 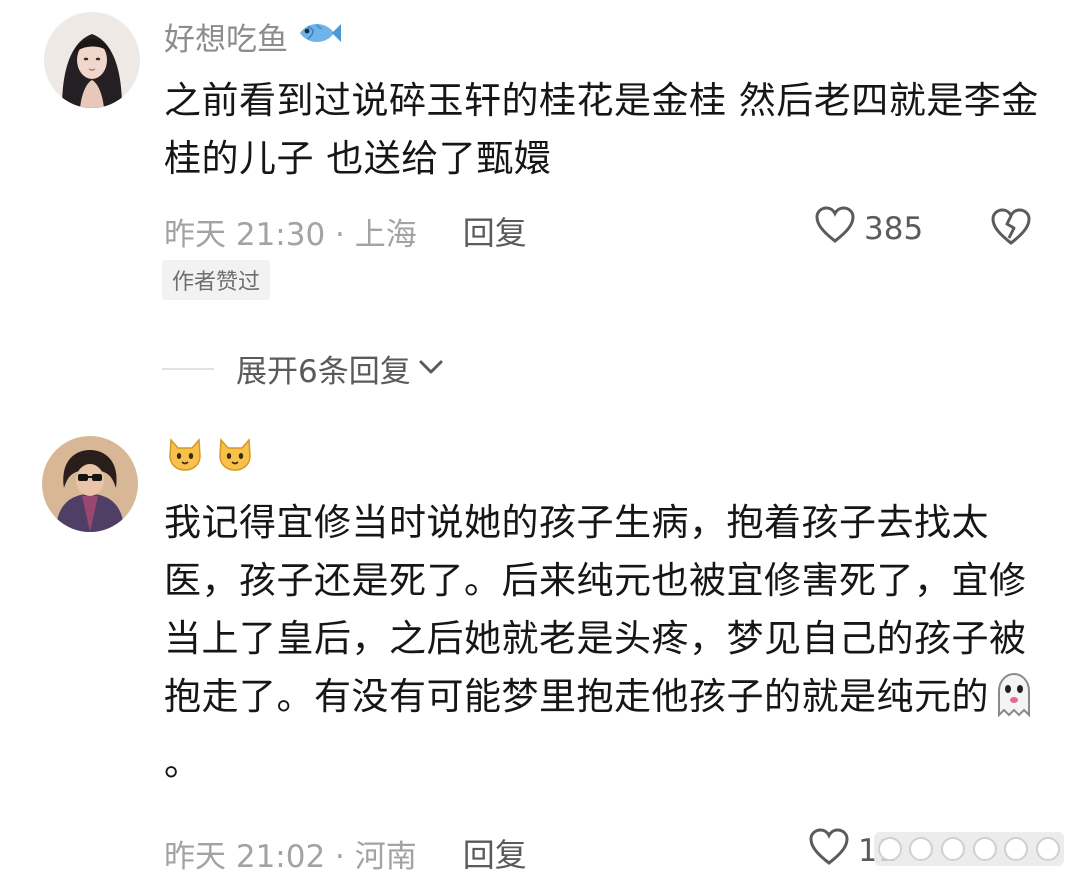 I want to click on username-row: 好想吃鱼, so click(x=253, y=36).